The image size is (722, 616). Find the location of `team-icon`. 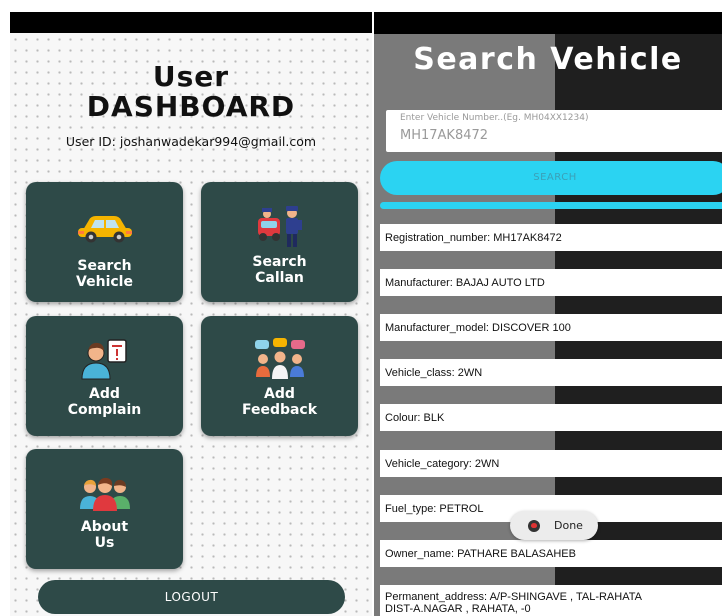

team-icon is located at coordinates (104, 493).